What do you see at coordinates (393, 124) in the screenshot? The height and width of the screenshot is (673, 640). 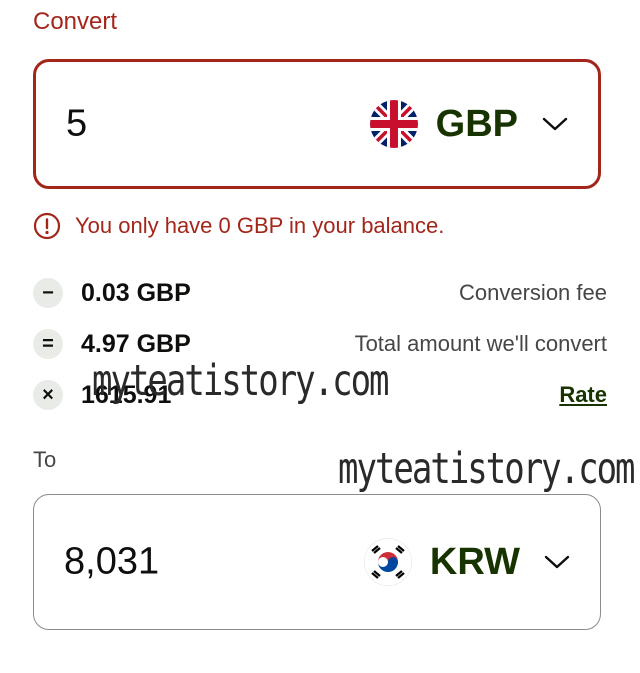 I see `uk-flag-icon` at bounding box center [393, 124].